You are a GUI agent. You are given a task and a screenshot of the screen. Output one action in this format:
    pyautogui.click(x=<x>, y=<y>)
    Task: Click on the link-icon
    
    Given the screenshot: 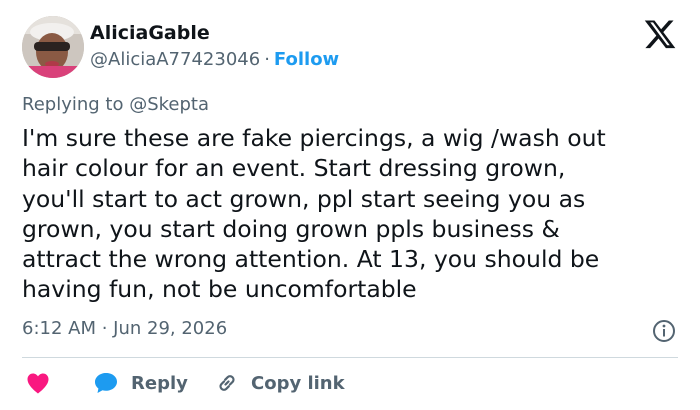 What is the action you would take?
    pyautogui.click(x=227, y=383)
    